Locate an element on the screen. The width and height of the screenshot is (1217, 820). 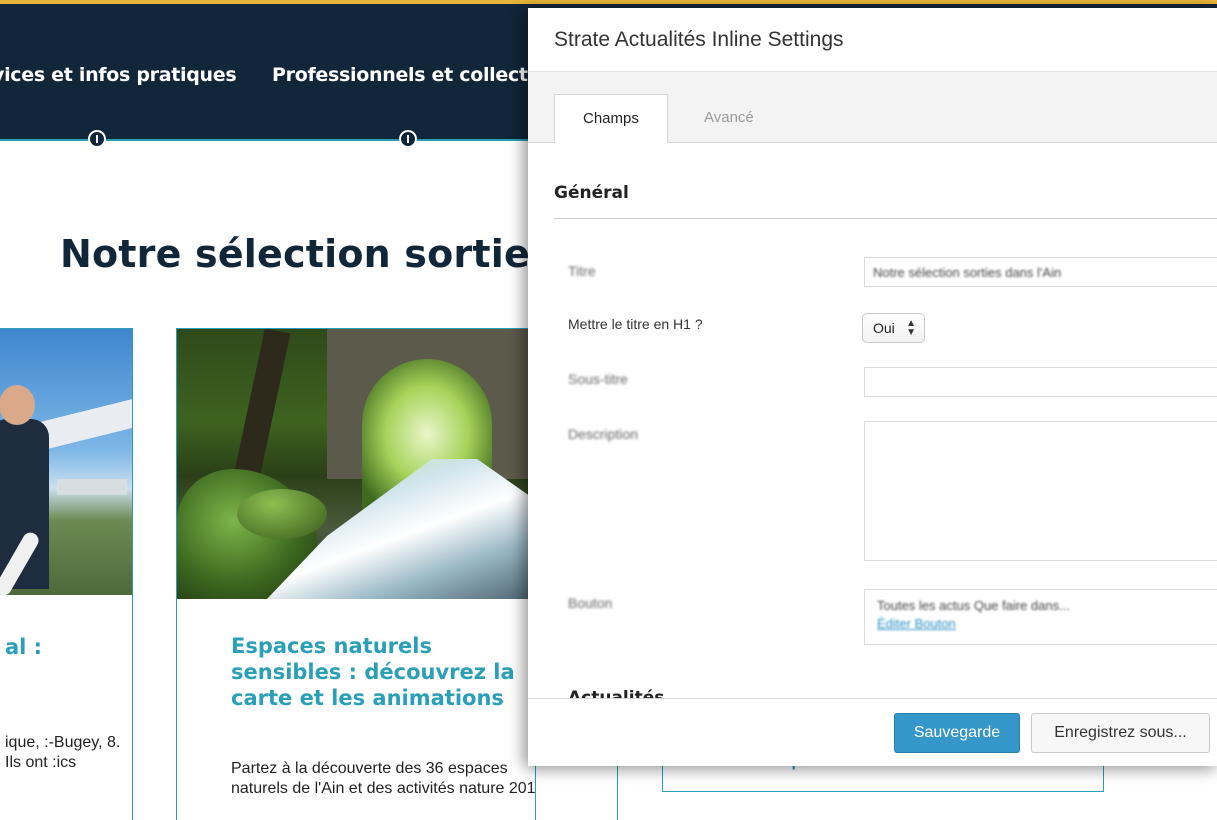
sous-titre-label: Sous-titre is located at coordinates (598, 379).